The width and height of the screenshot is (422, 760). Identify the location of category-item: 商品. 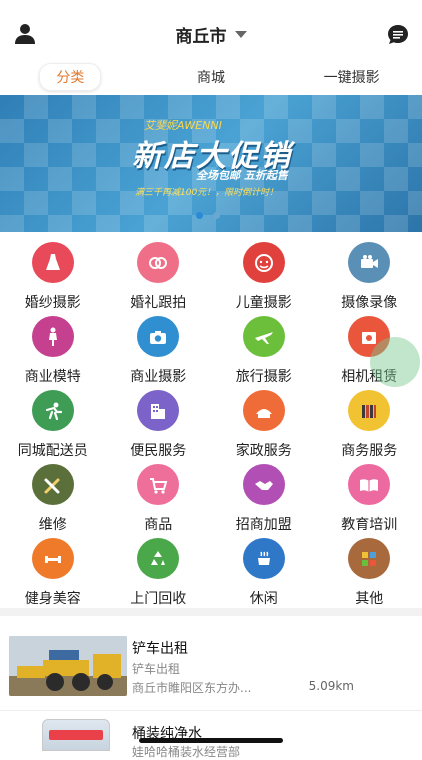
(159, 497).